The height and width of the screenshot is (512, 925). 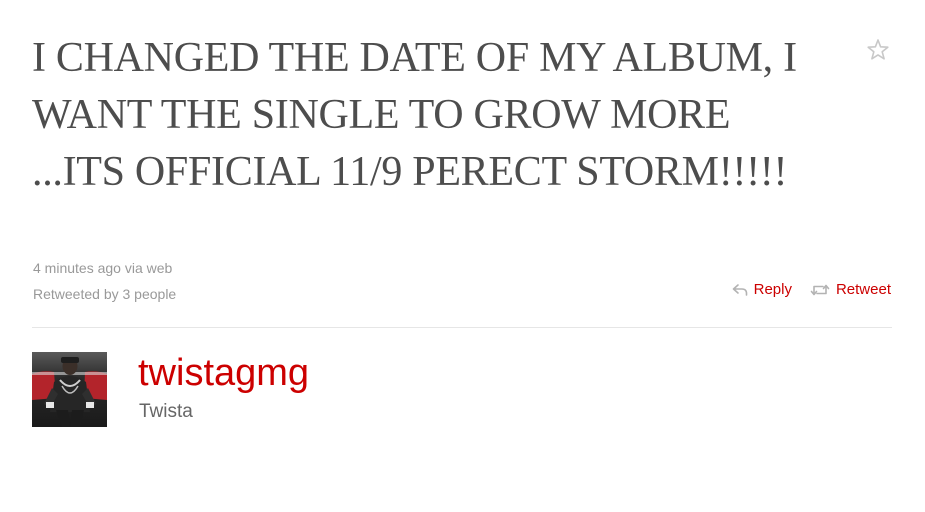 I want to click on retweet-icon, so click(x=820, y=289).